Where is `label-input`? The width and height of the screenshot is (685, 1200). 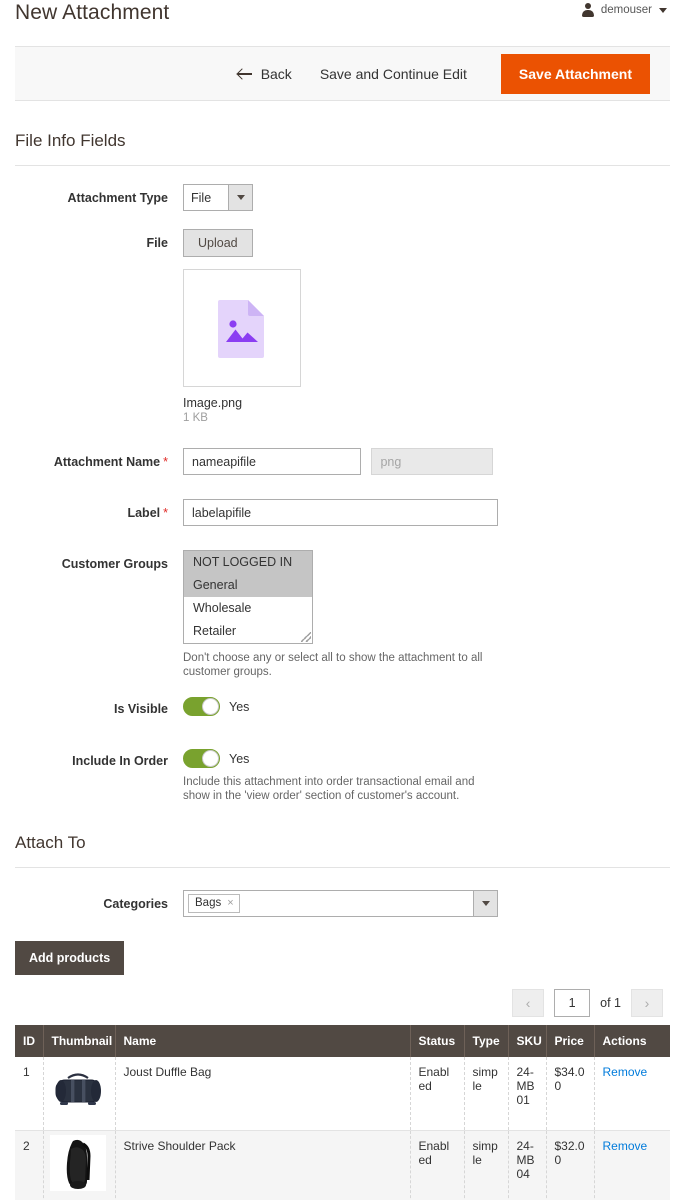
label-input is located at coordinates (340, 512).